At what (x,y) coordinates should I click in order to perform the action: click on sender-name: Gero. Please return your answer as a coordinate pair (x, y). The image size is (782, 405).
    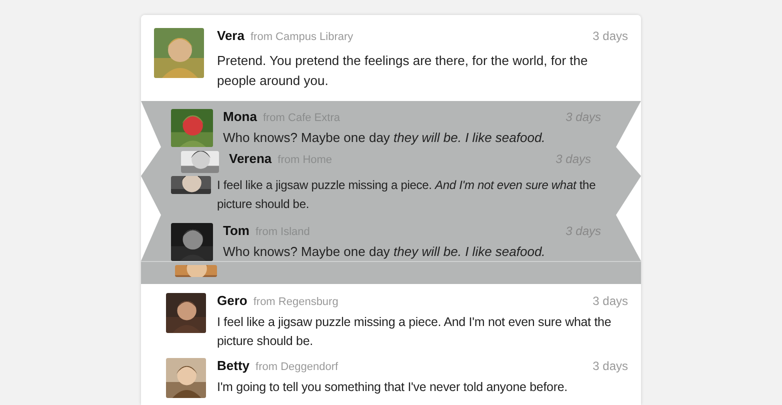
    Looking at the image, I should click on (232, 301).